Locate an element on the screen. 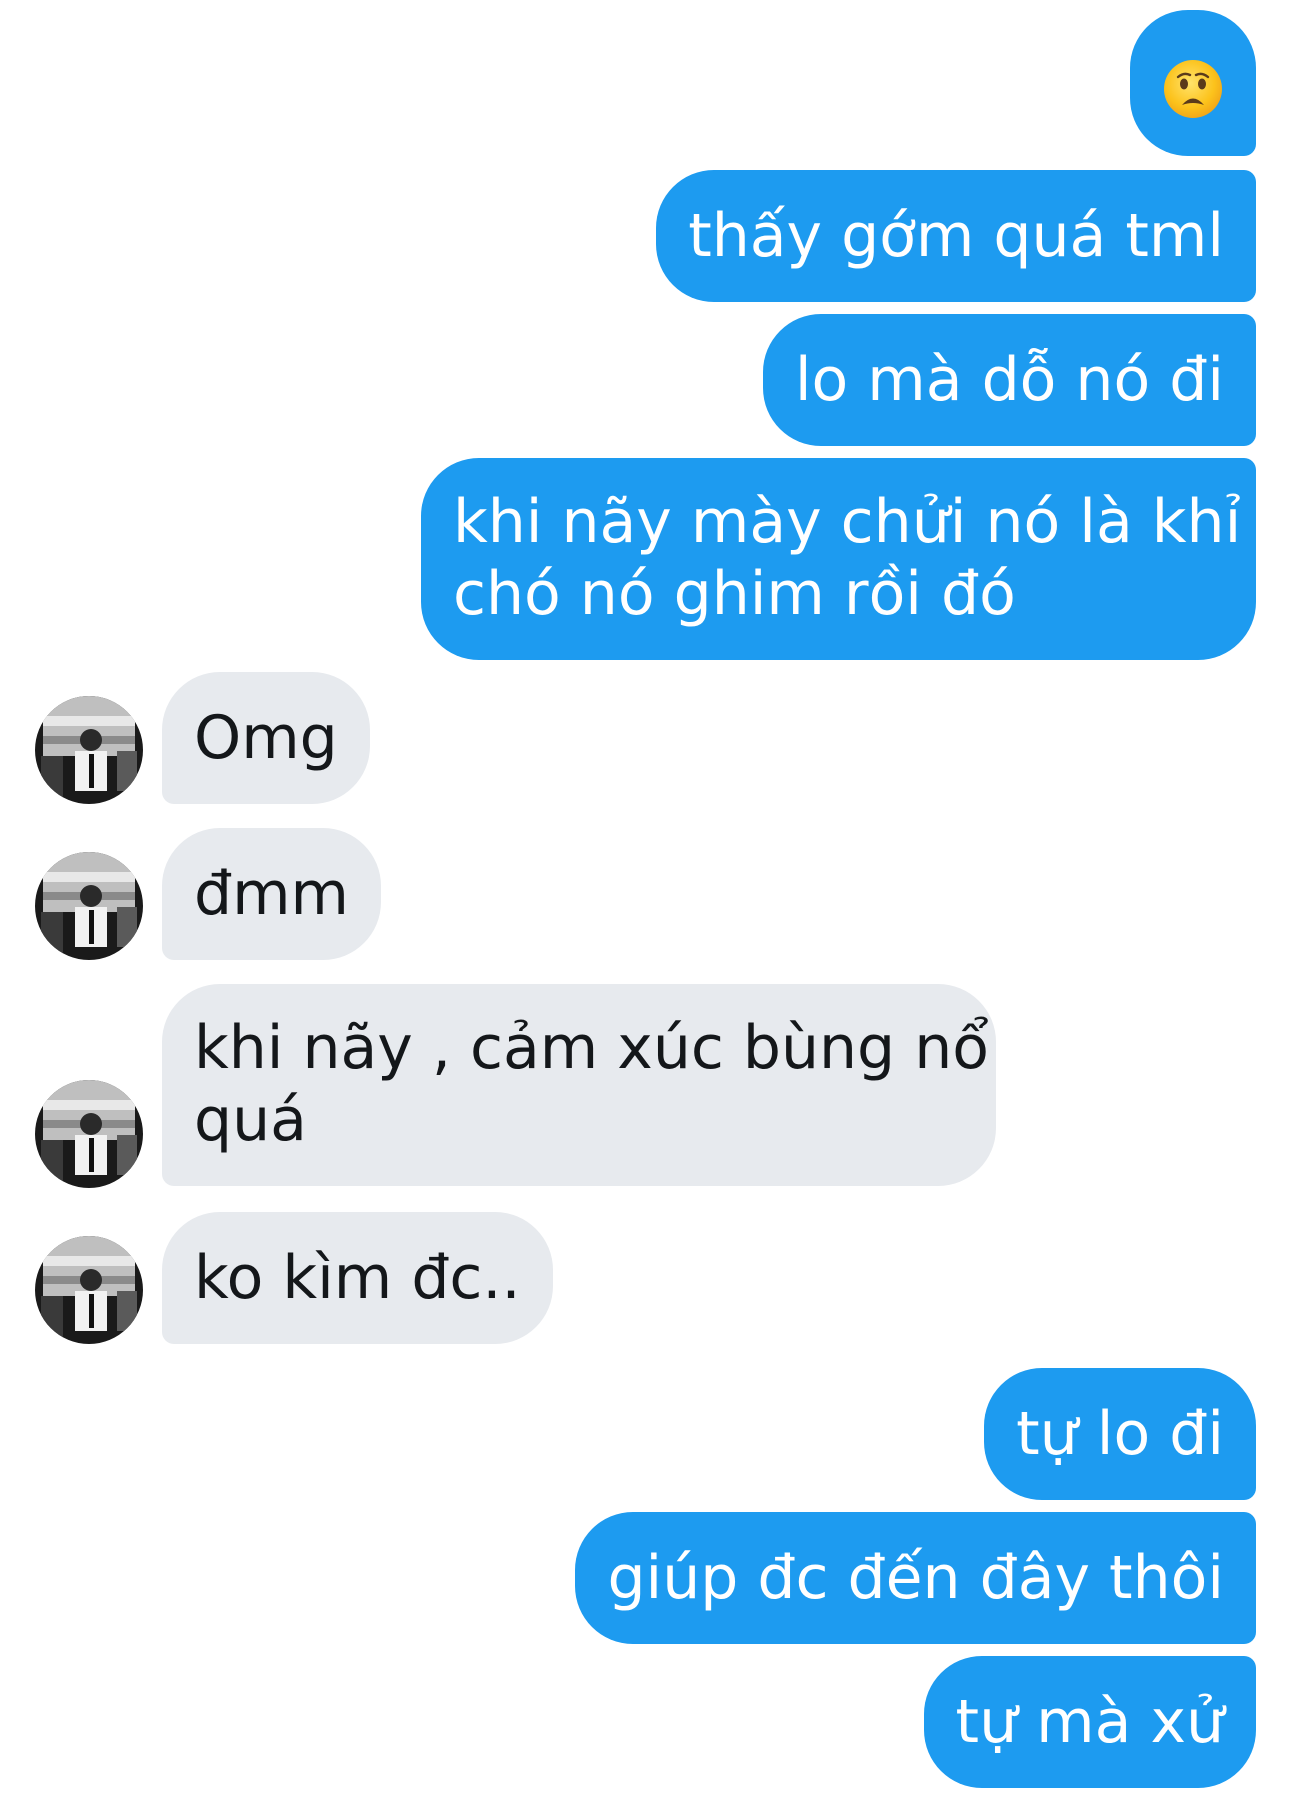 This screenshot has height=1793, width=1290. message-text: giúp đc đến đây thôi is located at coordinates (915, 1578).